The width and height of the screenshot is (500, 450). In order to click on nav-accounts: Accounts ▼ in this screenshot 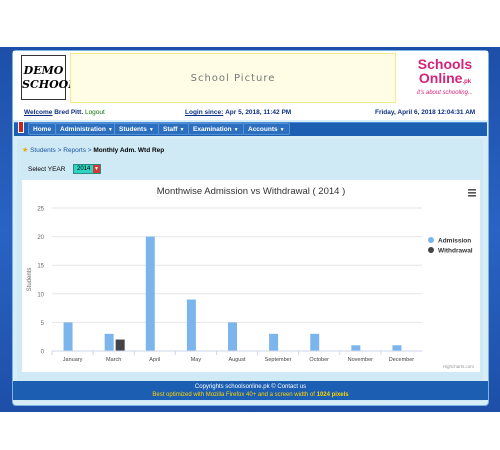, I will do `click(266, 129)`.